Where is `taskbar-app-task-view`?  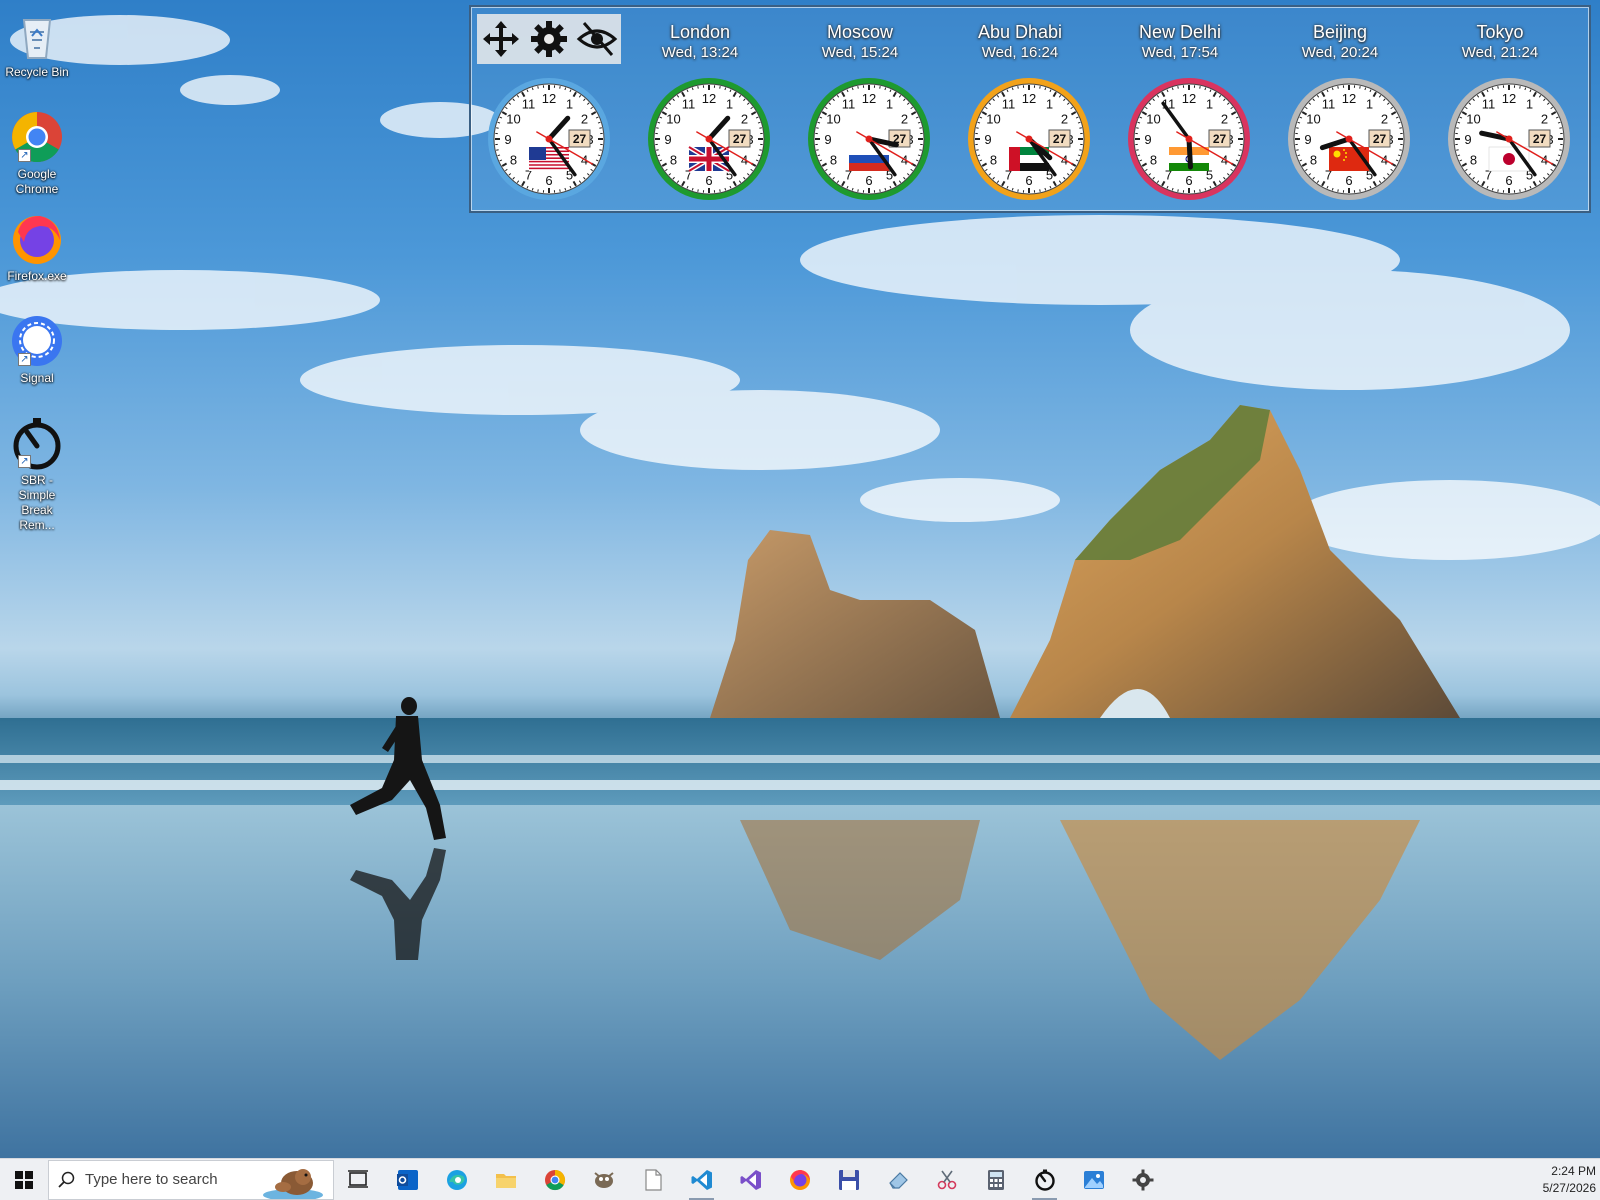 taskbar-app-task-view is located at coordinates (358, 1179).